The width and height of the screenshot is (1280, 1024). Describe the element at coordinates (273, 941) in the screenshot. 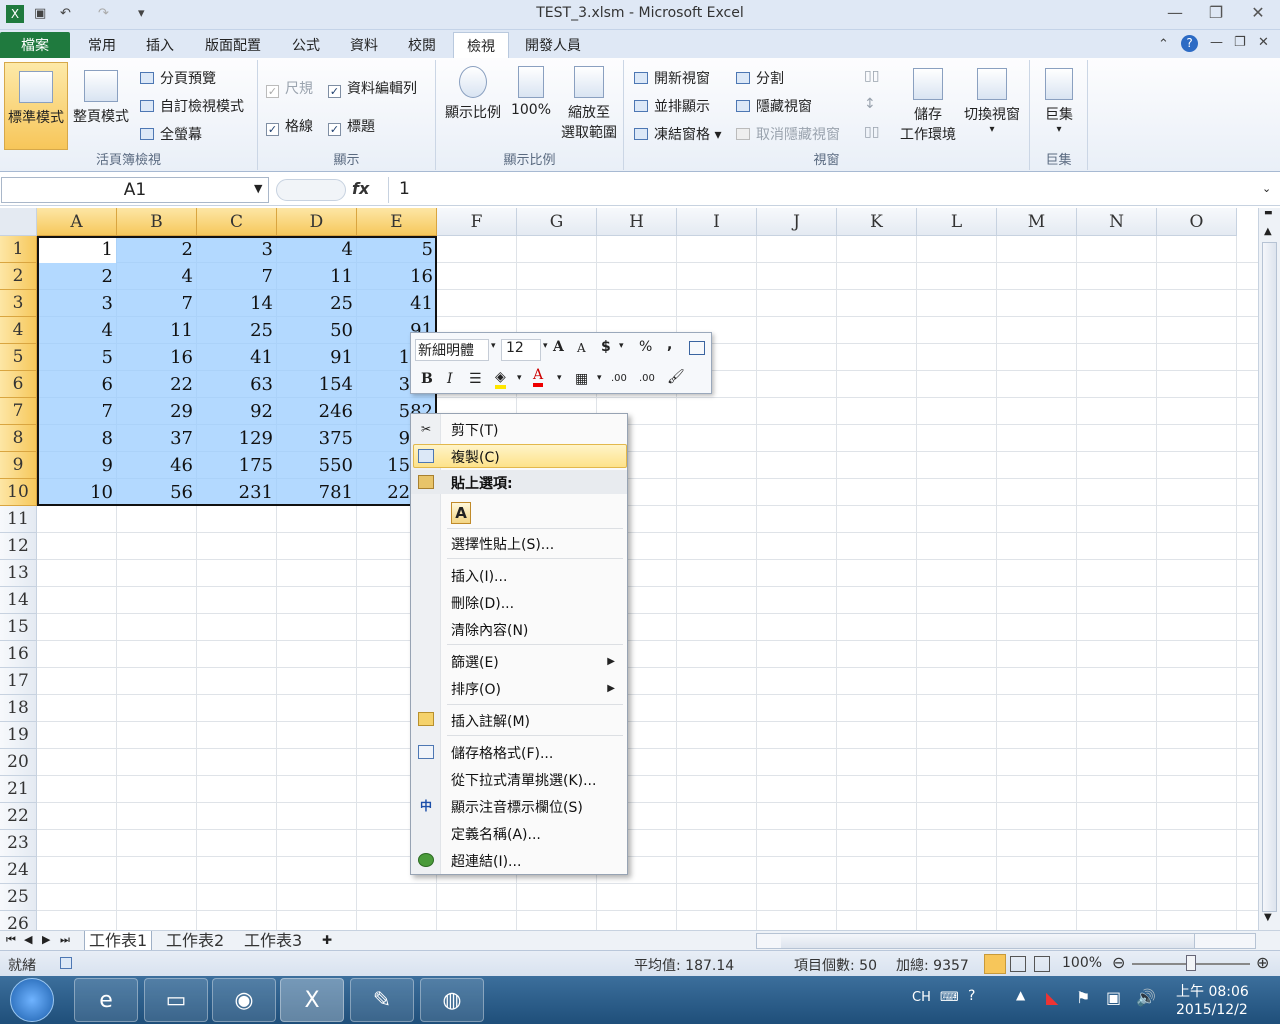

I see `sheet-tab-3: 工作表3` at that location.